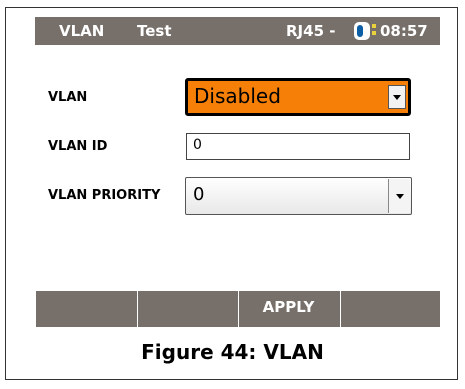 Image resolution: width=465 pixels, height=389 pixels. What do you see at coordinates (404, 31) in the screenshot?
I see `clock: 08:57` at bounding box center [404, 31].